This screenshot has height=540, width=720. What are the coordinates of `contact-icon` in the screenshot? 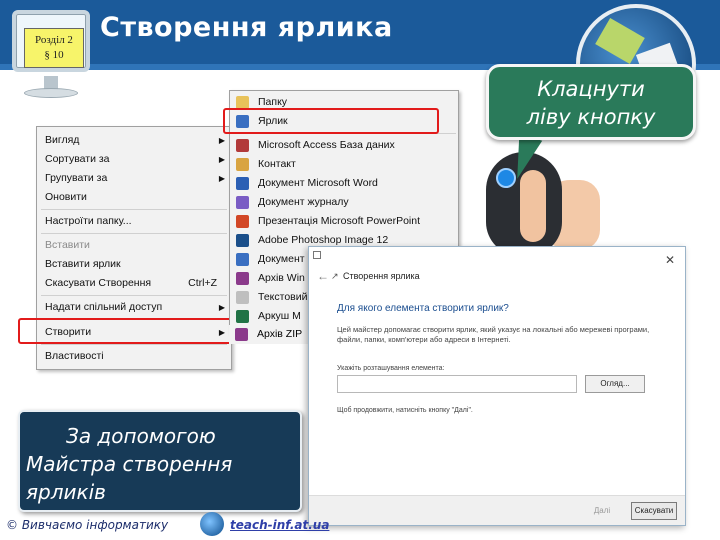 It's located at (242, 164).